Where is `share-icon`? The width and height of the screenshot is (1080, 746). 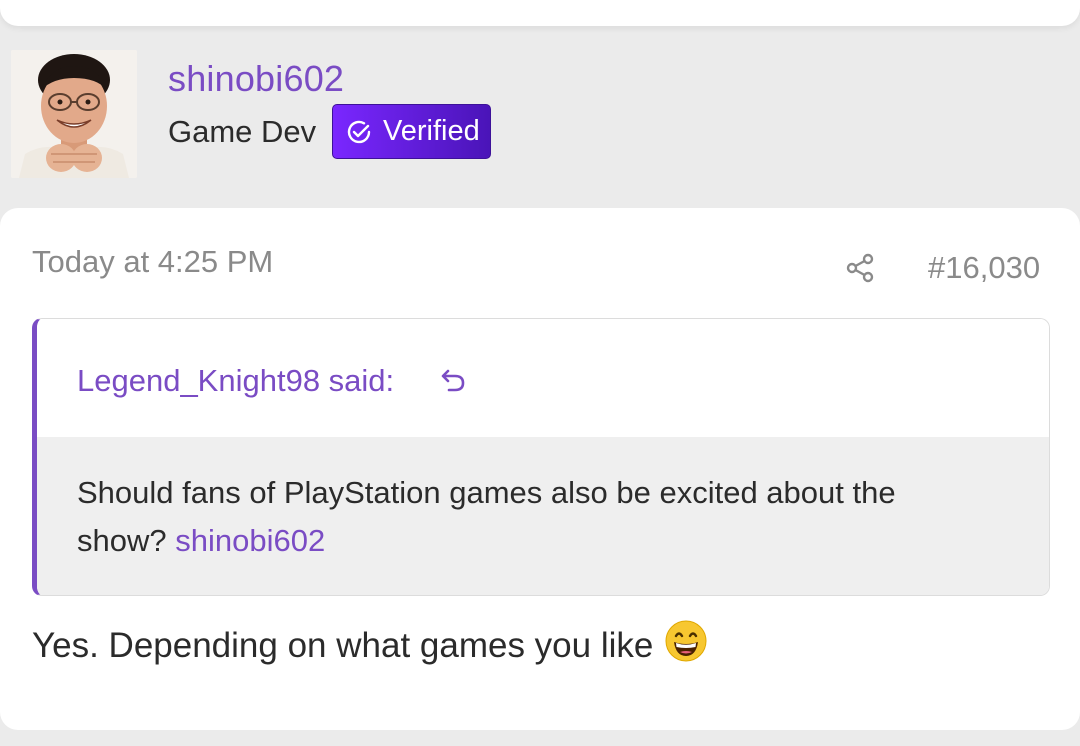
share-icon is located at coordinates (860, 270).